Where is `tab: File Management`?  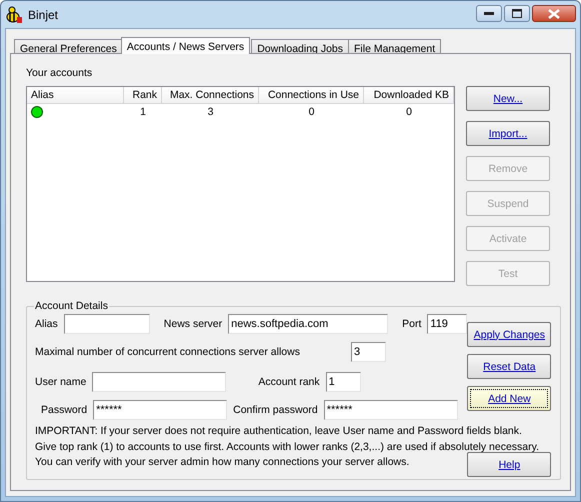
tab: File Management is located at coordinates (395, 46).